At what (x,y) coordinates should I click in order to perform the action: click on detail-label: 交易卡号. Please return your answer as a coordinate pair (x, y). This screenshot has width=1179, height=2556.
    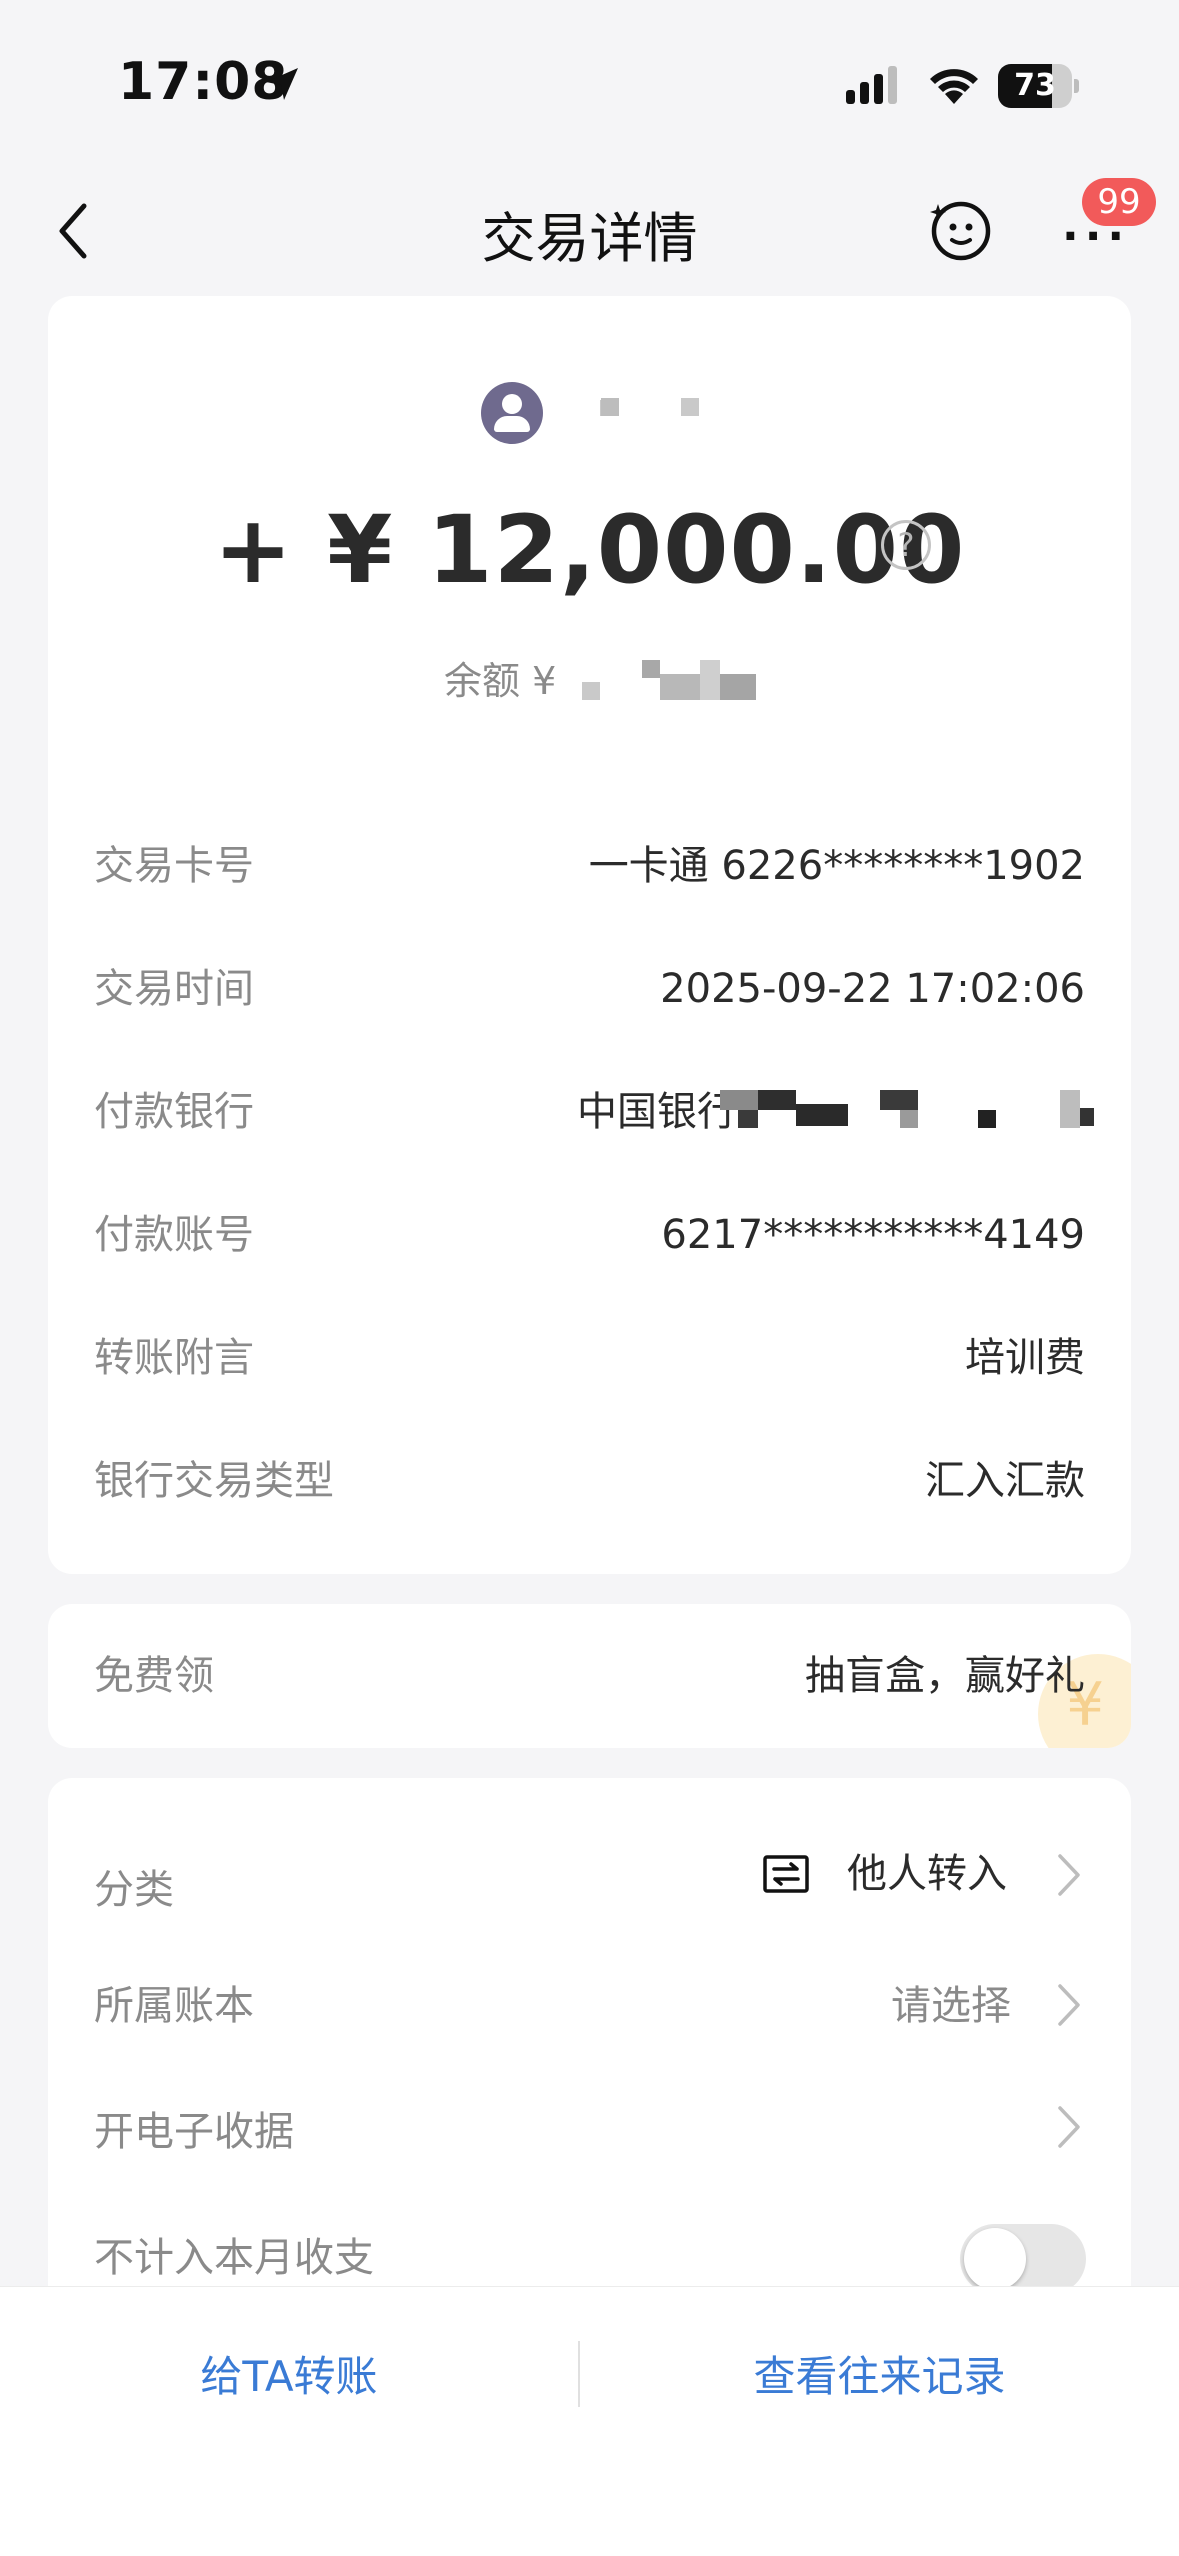
    Looking at the image, I should click on (174, 866).